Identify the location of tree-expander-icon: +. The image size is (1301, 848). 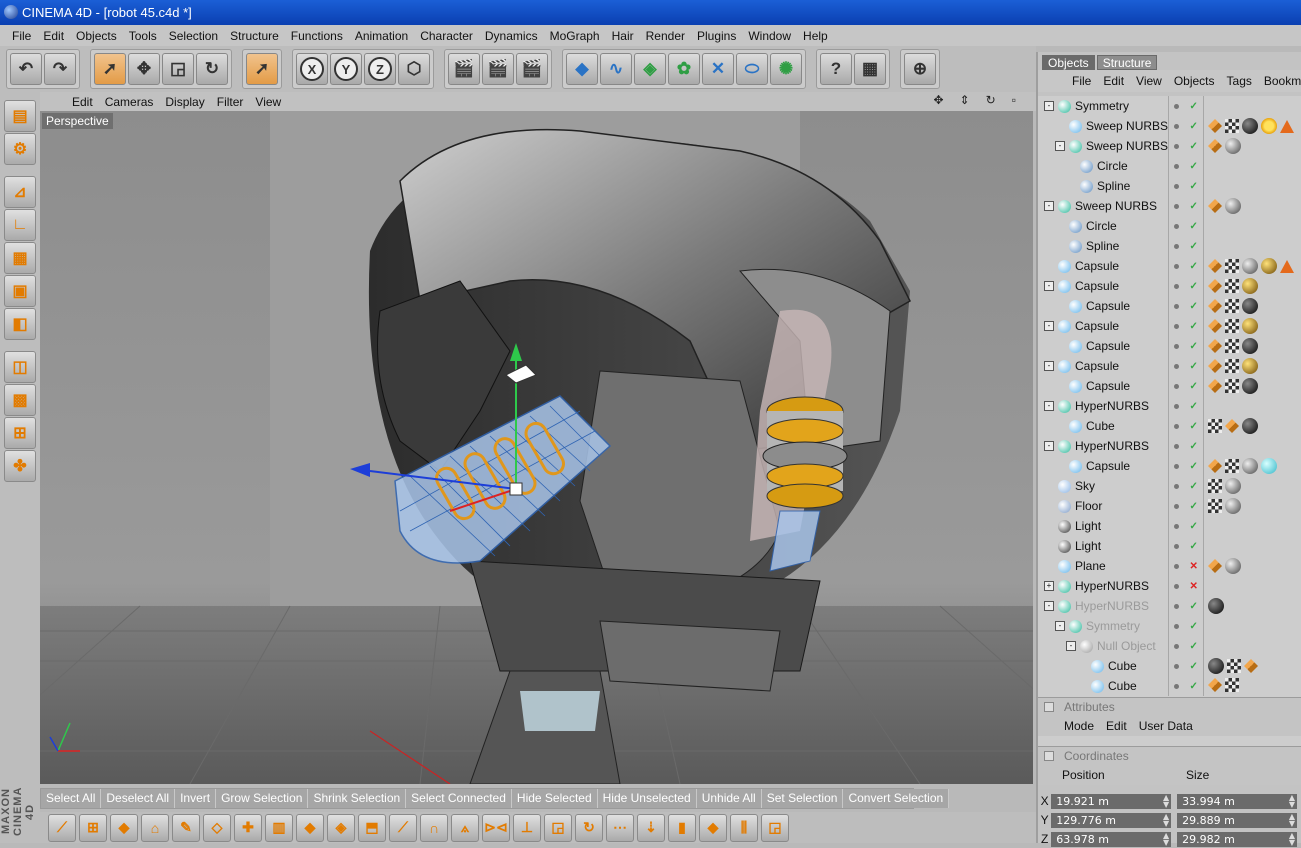
(1049, 586).